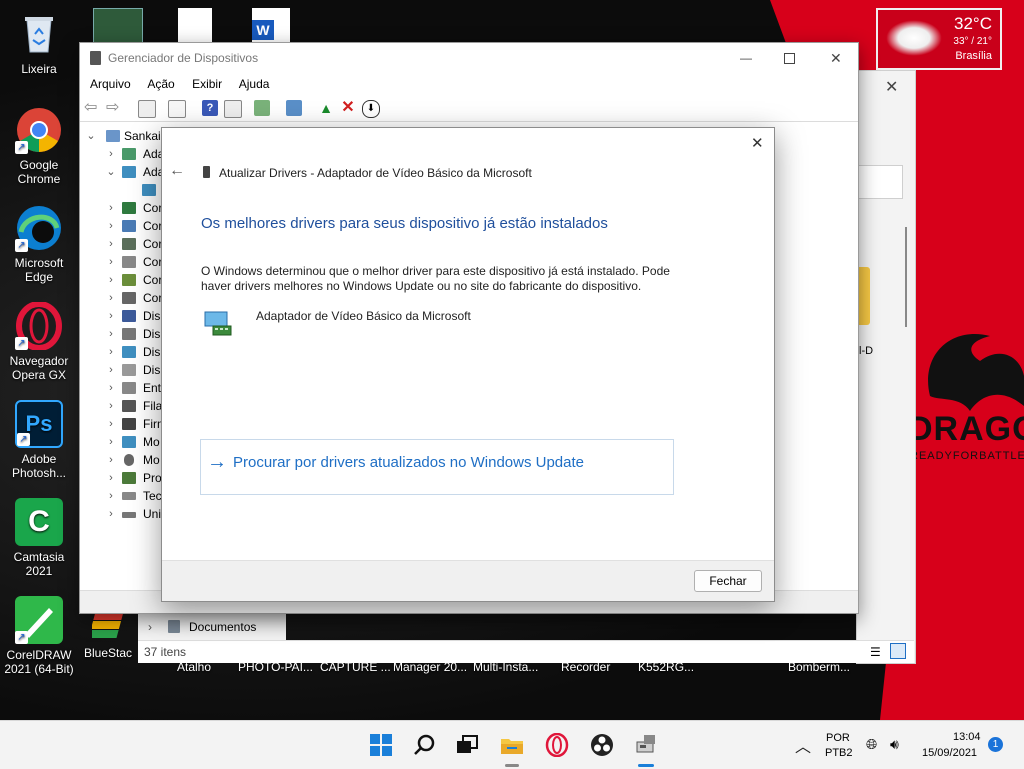 This screenshot has width=1024, height=769. What do you see at coordinates (153, 298) in the screenshot?
I see `tree-item-label: Cor` at bounding box center [153, 298].